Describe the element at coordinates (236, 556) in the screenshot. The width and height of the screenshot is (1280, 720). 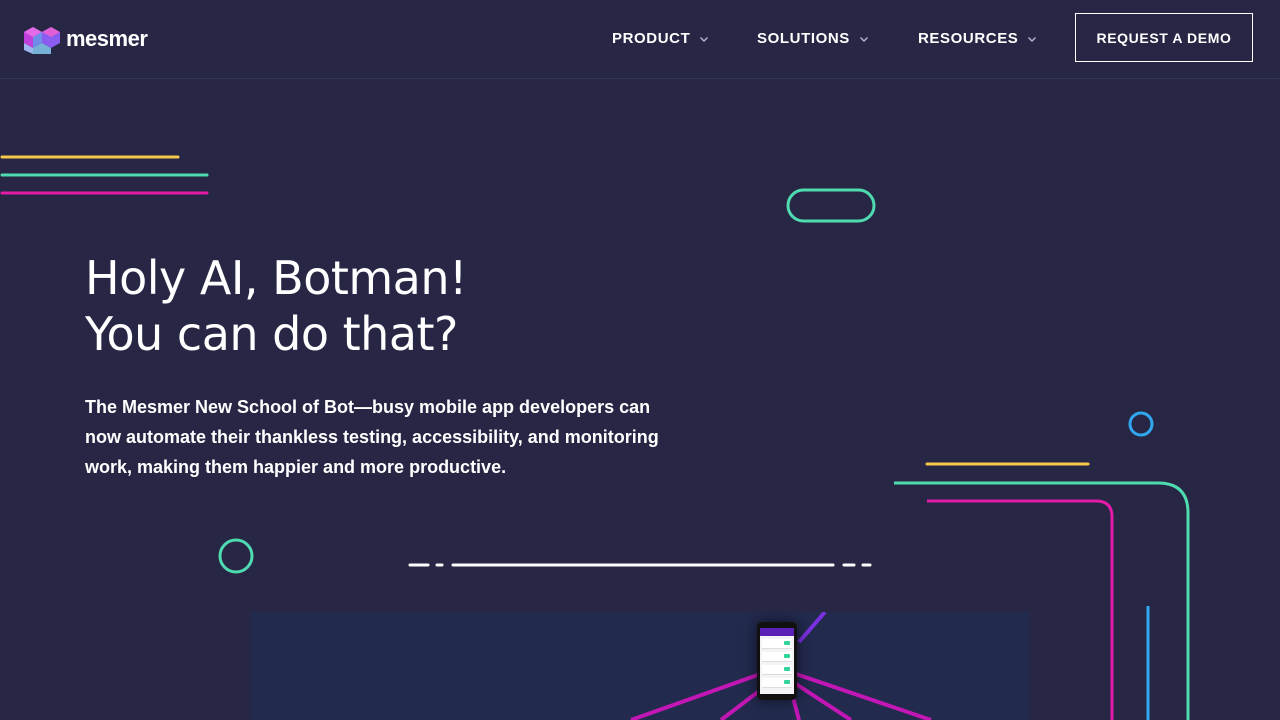
I see `green-circle-shape` at that location.